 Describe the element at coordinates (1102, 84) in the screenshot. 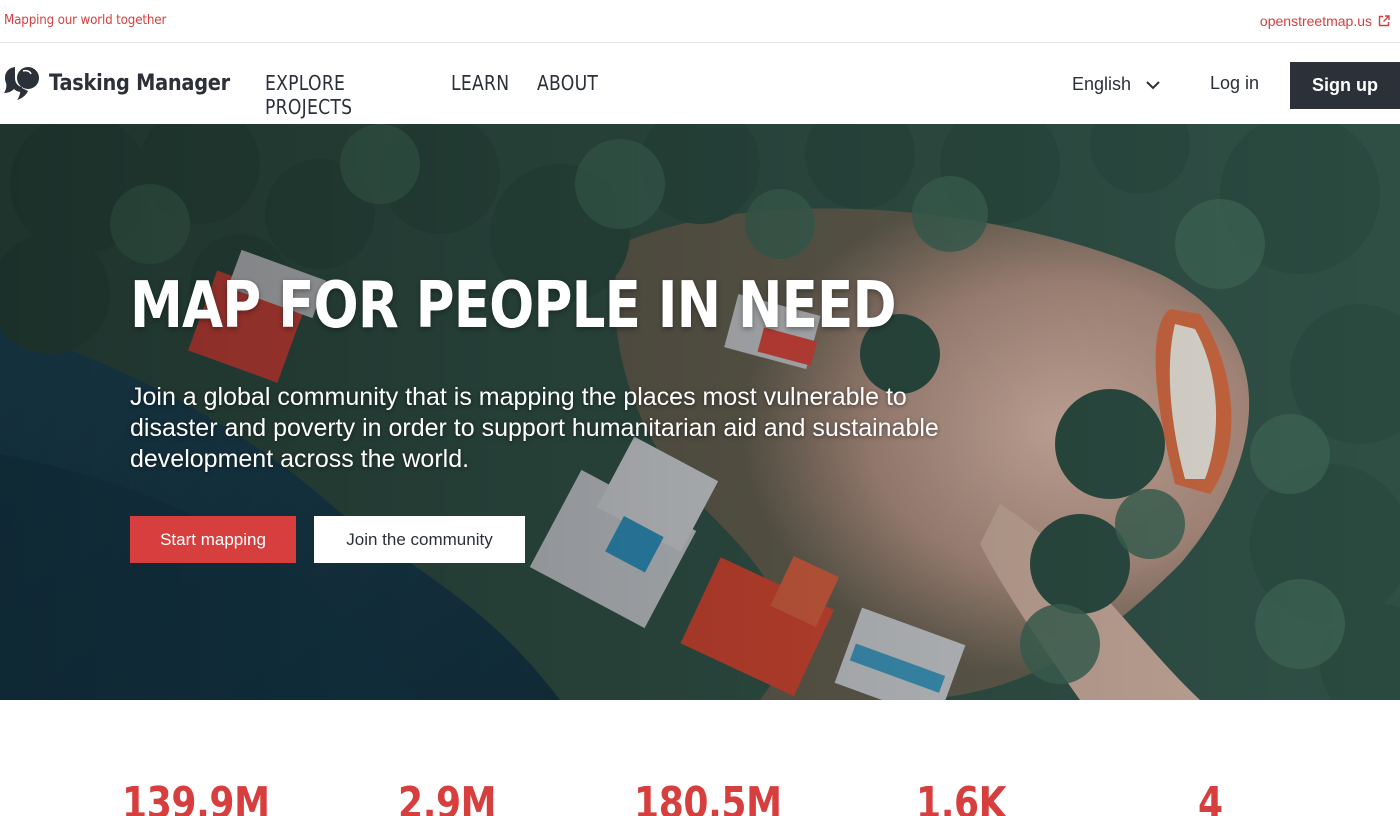

I see `language-label: English` at that location.